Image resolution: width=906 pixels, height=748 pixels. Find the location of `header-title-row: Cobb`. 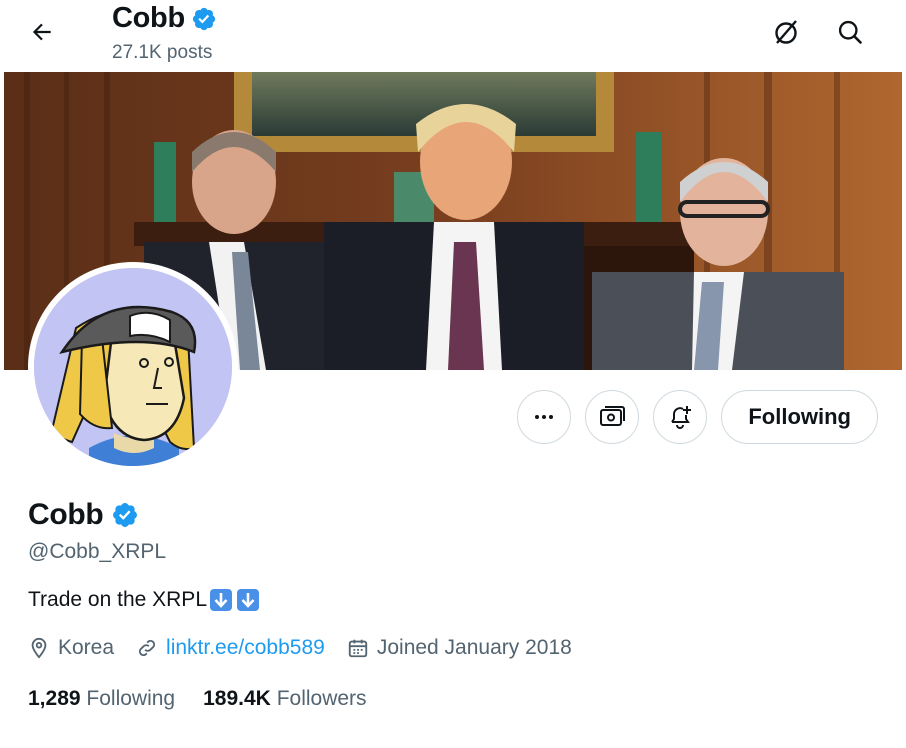

header-title-row: Cobb is located at coordinates (164, 18).